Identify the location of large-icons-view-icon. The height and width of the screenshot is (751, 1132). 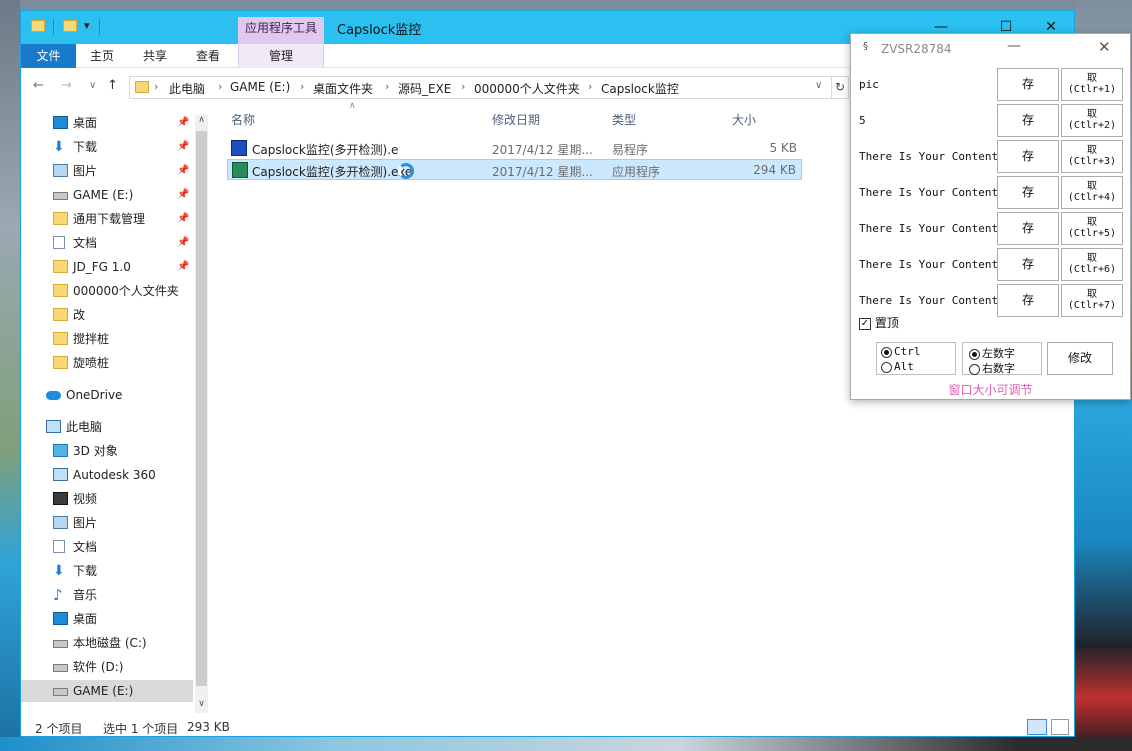
(1060, 727).